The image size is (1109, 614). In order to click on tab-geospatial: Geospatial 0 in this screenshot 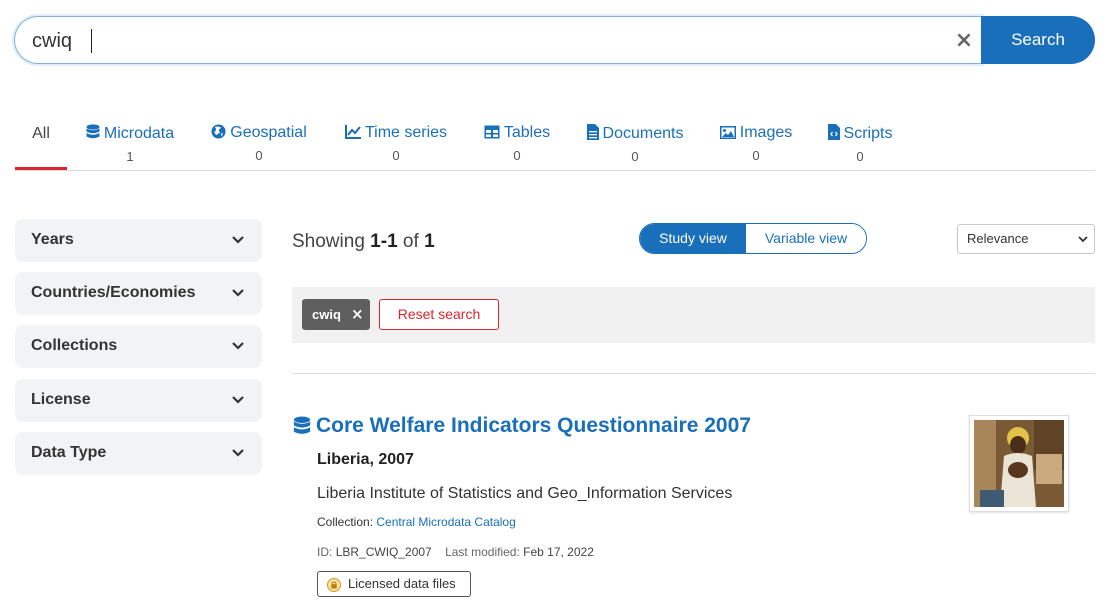, I will do `click(259, 143)`.